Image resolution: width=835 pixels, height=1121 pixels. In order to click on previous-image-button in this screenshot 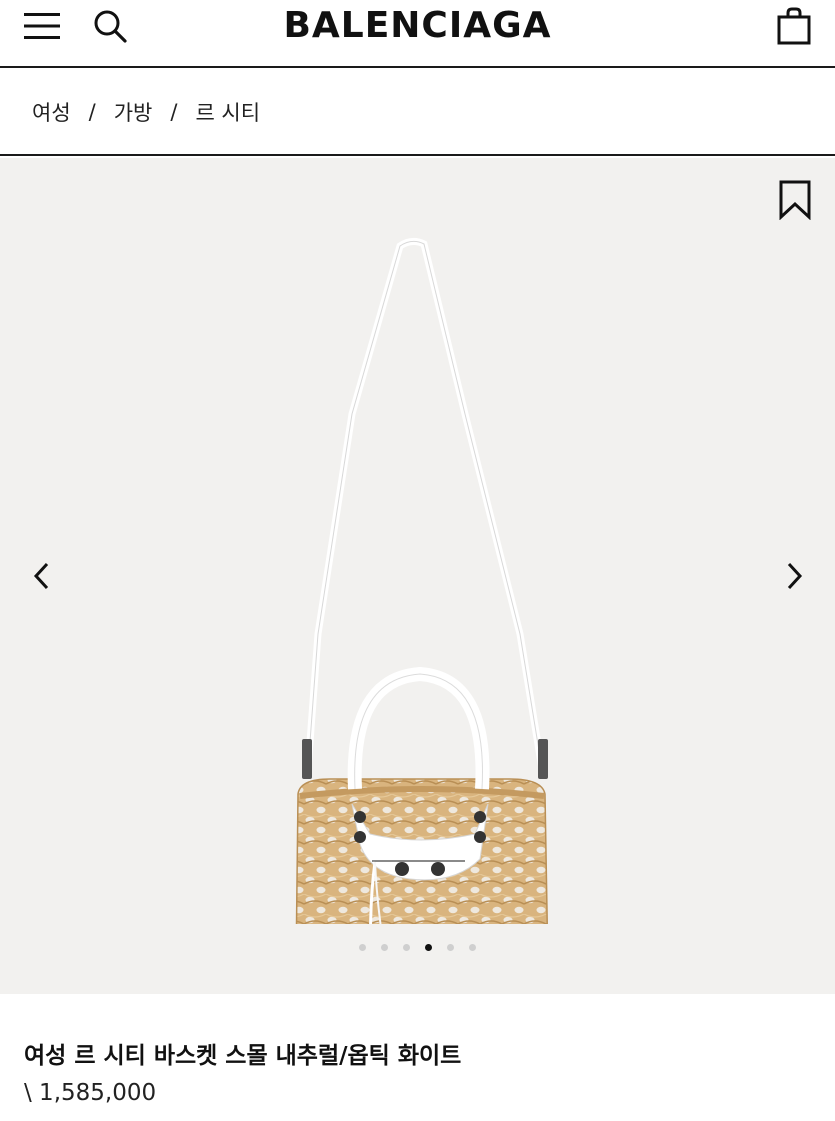, I will do `click(42, 576)`.